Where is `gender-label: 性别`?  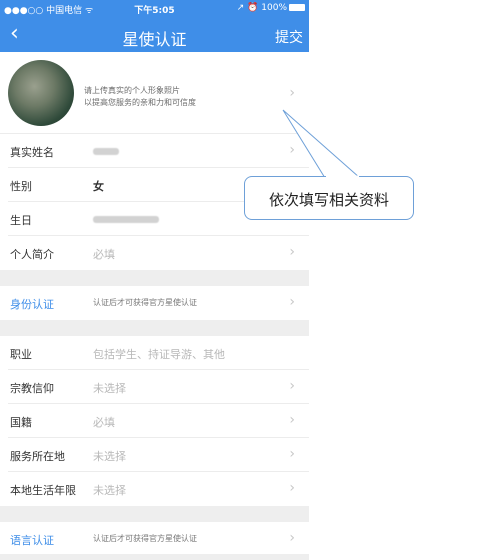 gender-label: 性别 is located at coordinates (21, 186).